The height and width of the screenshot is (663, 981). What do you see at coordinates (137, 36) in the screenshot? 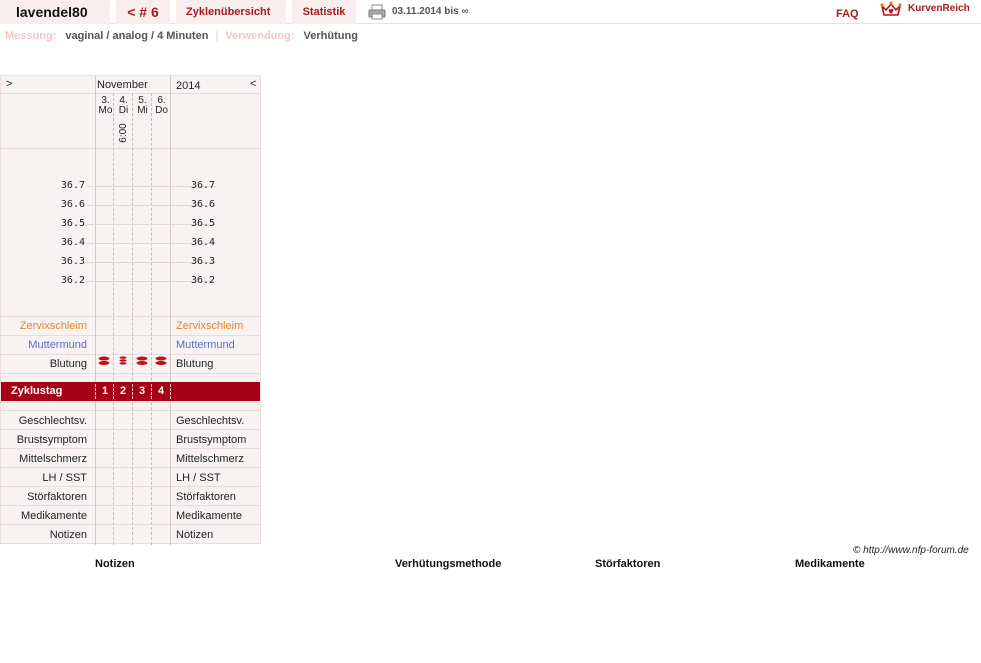
I see `measure-value: vaginal / analog / 4 Minuten` at bounding box center [137, 36].